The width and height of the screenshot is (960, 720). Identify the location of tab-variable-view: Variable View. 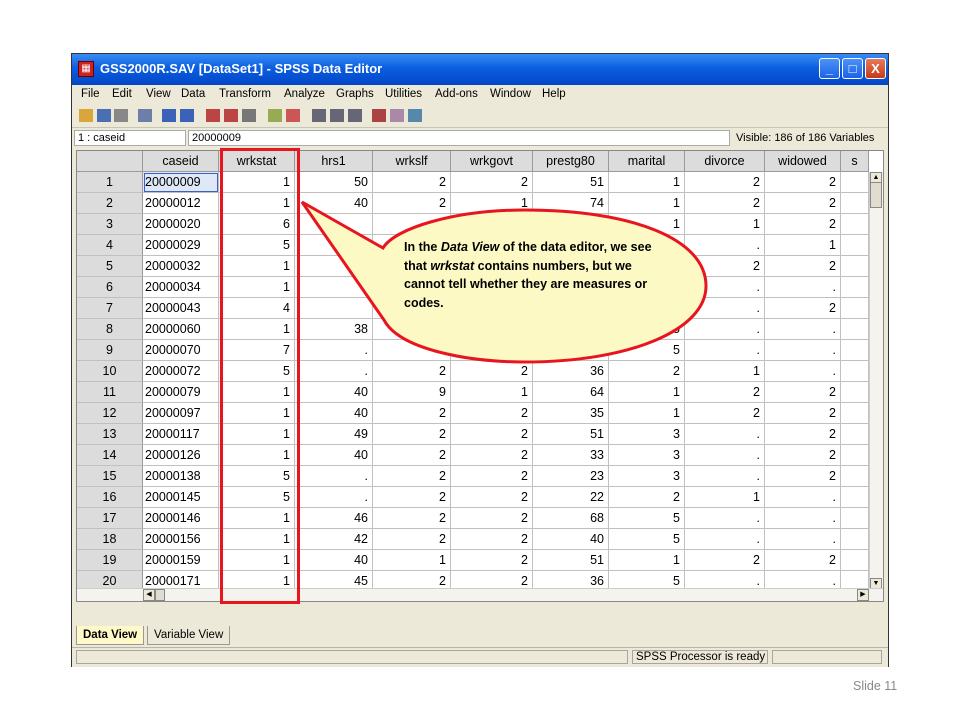
(189, 635).